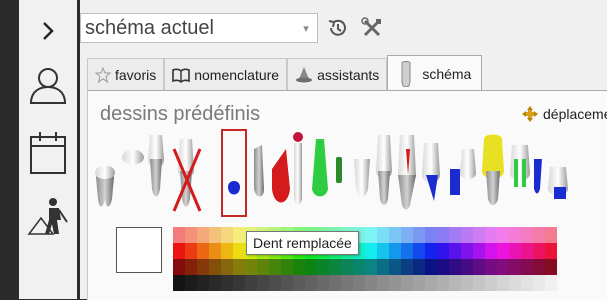 Image resolution: width=607 pixels, height=300 pixels. What do you see at coordinates (431, 172) in the screenshot?
I see `drawing-dent-canal-bleu` at bounding box center [431, 172].